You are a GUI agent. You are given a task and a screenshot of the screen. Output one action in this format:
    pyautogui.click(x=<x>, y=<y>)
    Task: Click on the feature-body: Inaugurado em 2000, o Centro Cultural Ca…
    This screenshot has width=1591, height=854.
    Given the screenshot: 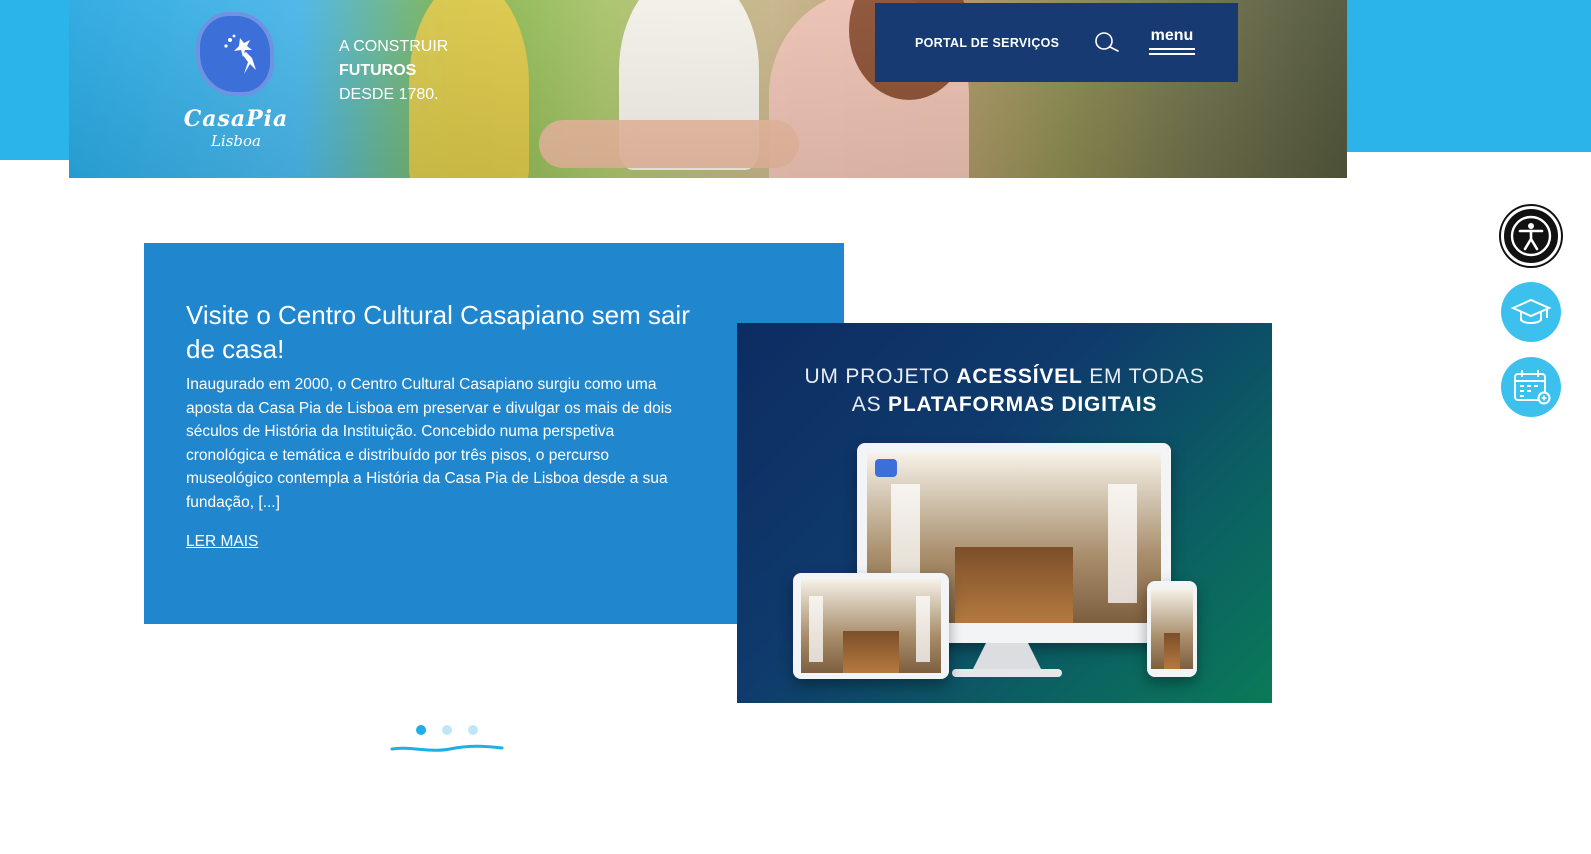 What is the action you would take?
    pyautogui.click(x=429, y=443)
    